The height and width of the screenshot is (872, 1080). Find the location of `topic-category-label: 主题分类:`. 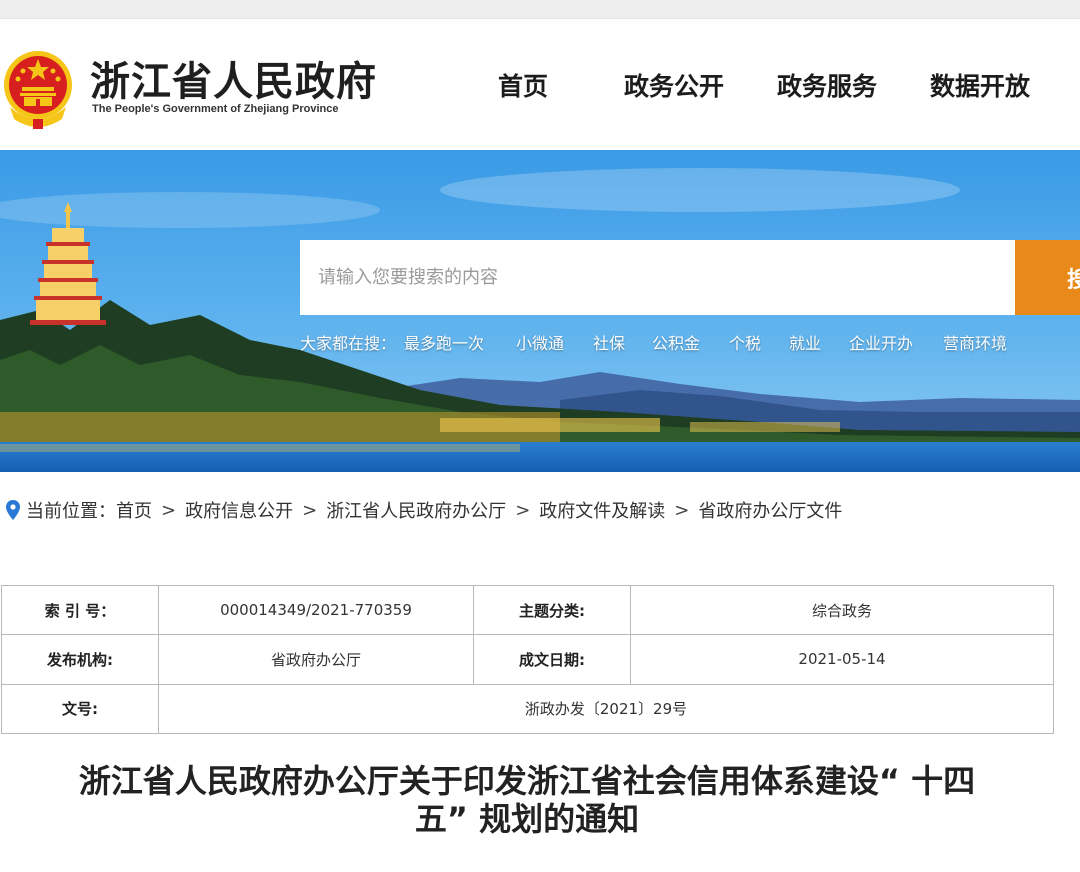

topic-category-label: 主题分类: is located at coordinates (552, 610).